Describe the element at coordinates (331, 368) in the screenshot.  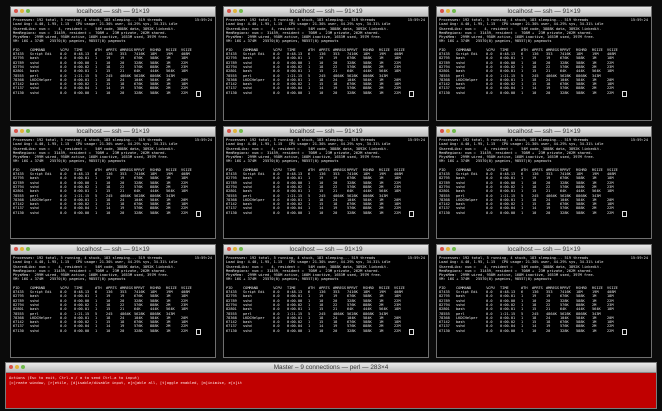
I see `window-titlebar: Master – 9 connections — perl — 283×4` at that location.